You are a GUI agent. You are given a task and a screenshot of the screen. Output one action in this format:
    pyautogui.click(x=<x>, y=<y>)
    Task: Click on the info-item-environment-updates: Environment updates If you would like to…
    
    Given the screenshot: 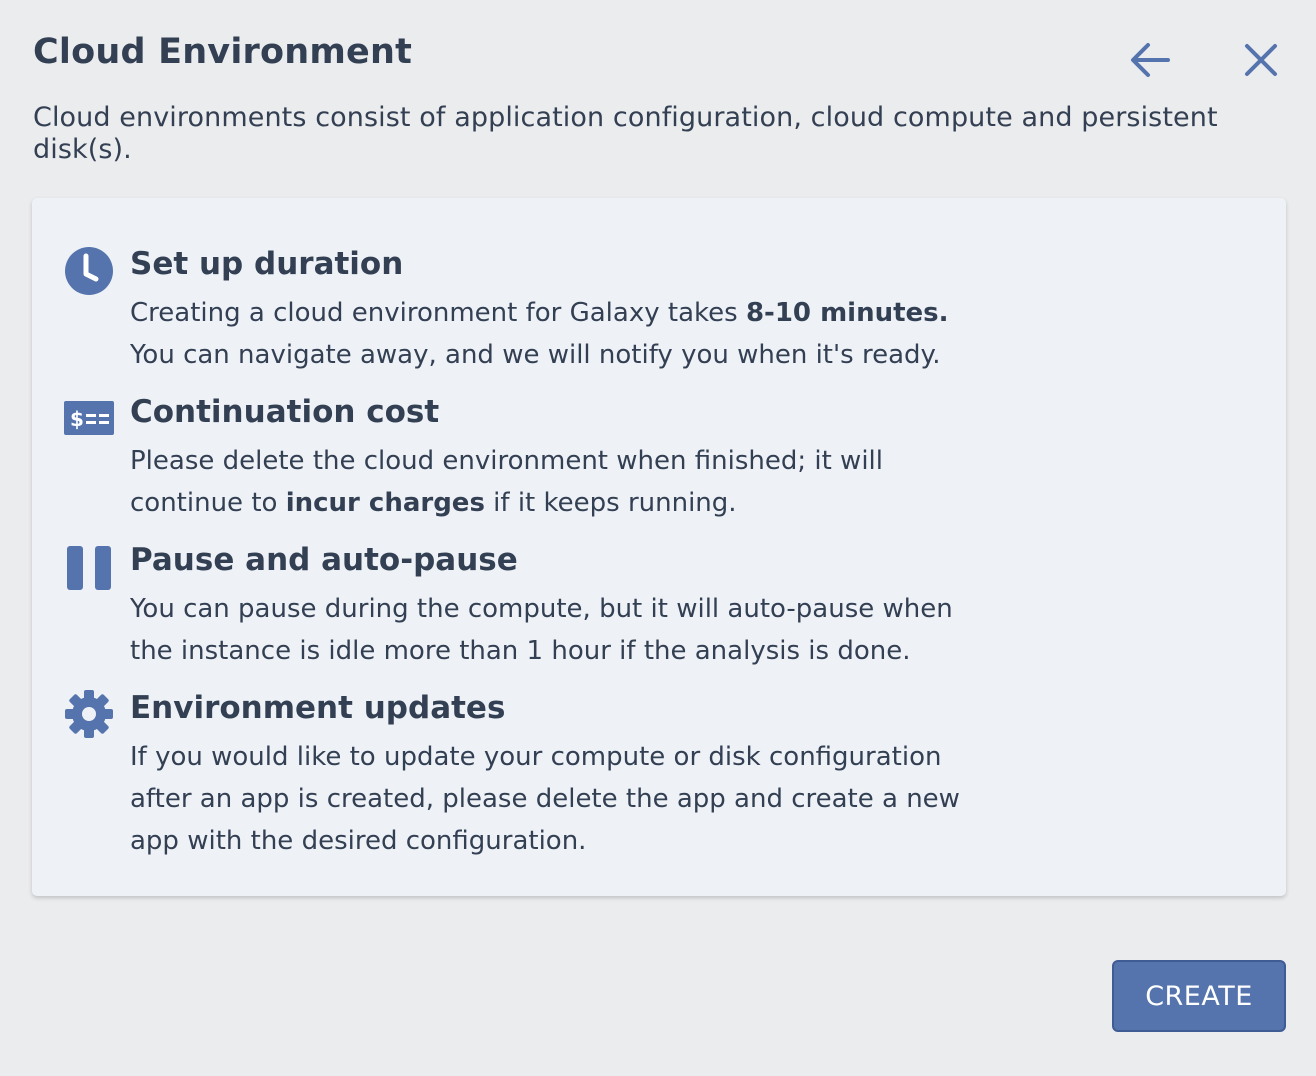 What is the action you would take?
    pyautogui.click(x=582, y=780)
    